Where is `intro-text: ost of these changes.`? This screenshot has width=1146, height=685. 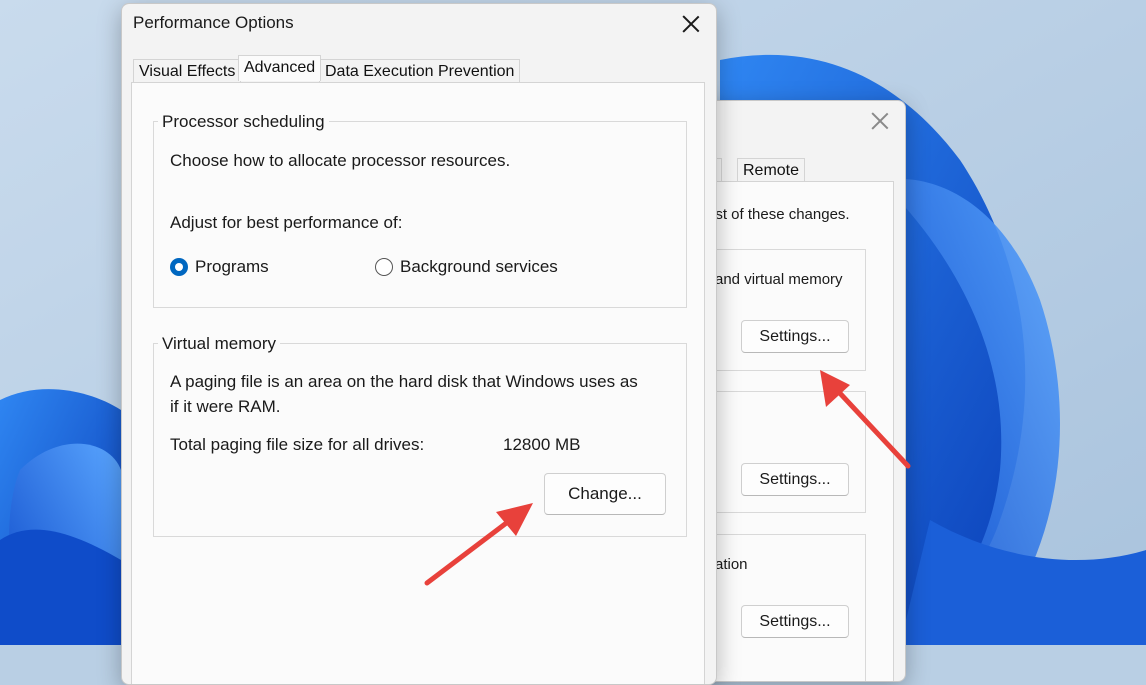
intro-text: ost of these changes. is located at coordinates (778, 214).